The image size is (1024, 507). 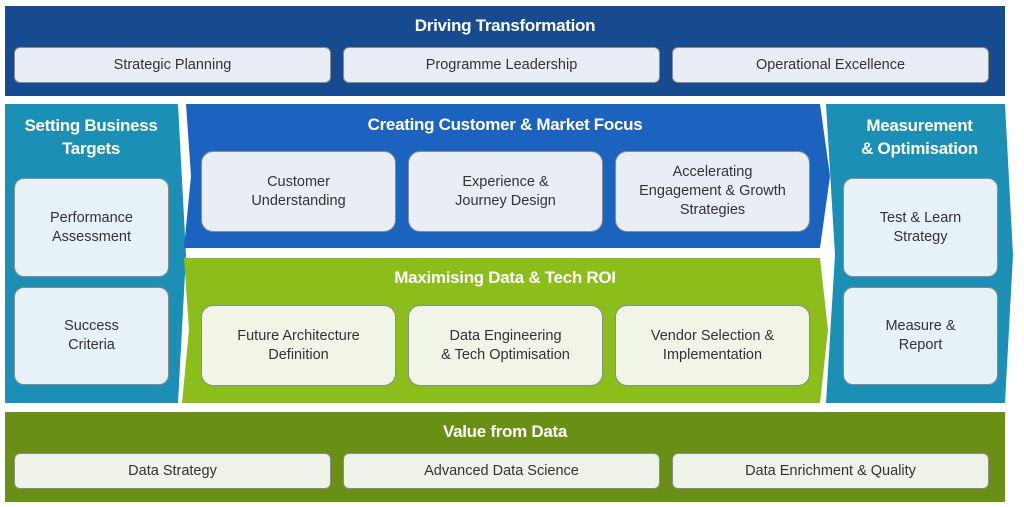 What do you see at coordinates (172, 471) in the screenshot?
I see `bottom-item-data-strategy: Data Strategy` at bounding box center [172, 471].